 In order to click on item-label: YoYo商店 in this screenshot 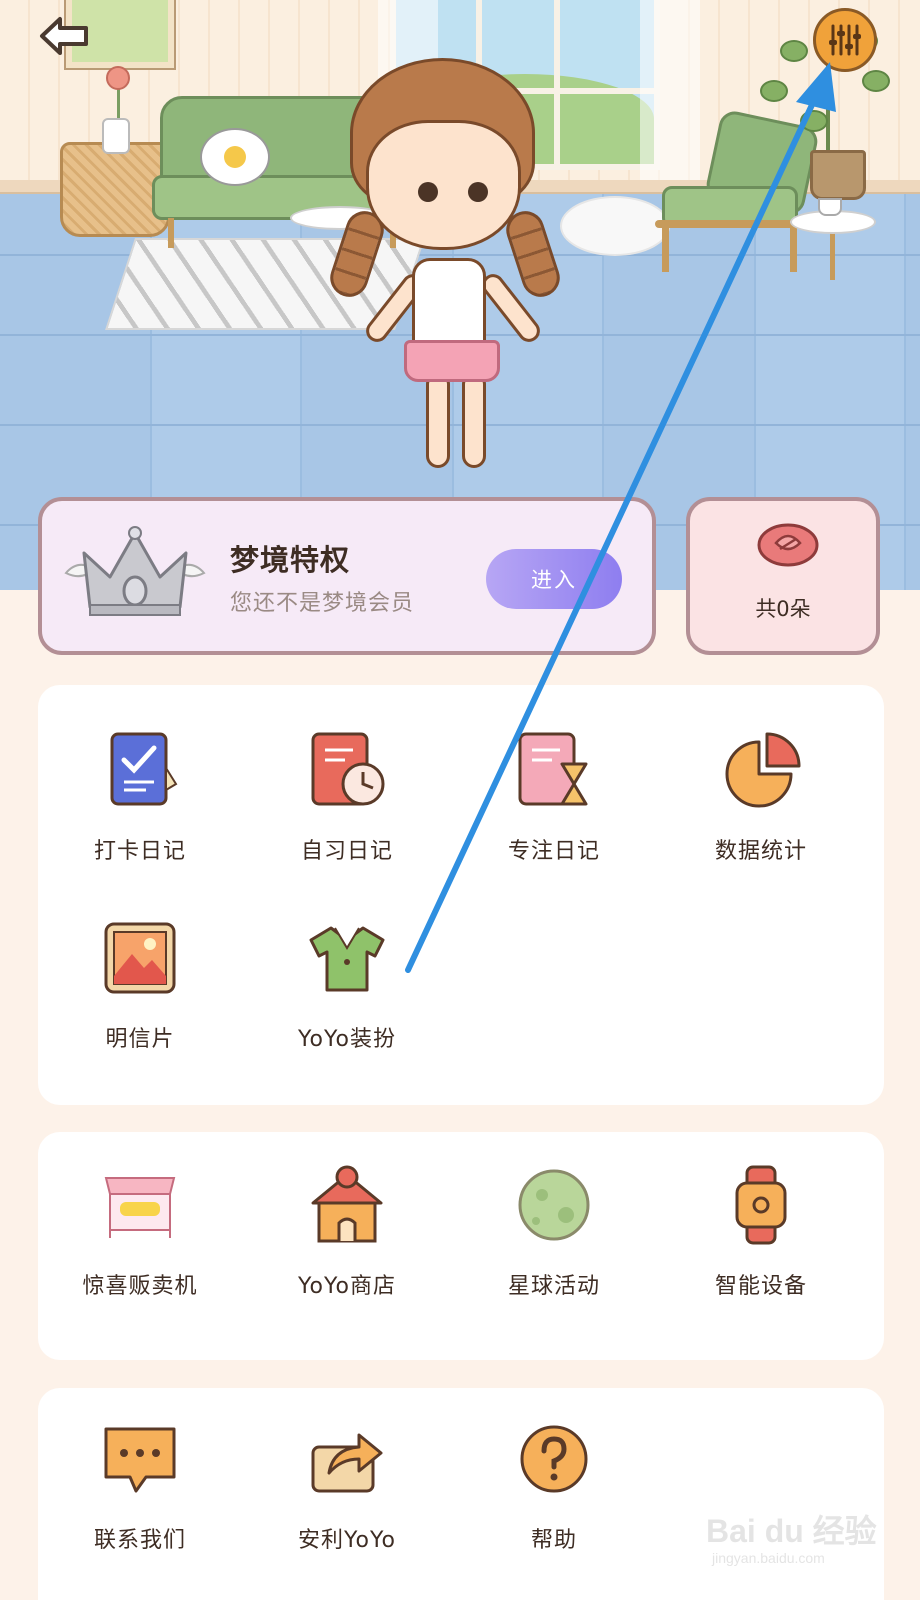, I will do `click(347, 1286)`.